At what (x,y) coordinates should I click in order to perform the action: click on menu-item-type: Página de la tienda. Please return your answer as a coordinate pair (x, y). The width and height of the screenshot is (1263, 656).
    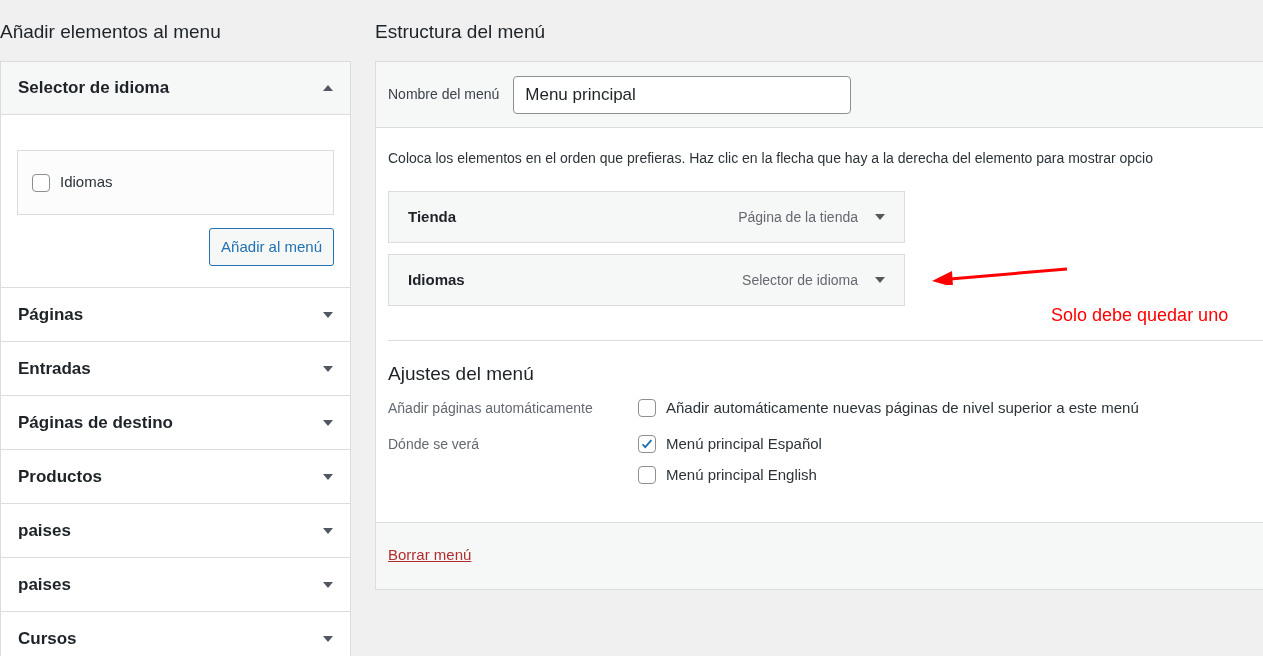
    Looking at the image, I should click on (798, 217).